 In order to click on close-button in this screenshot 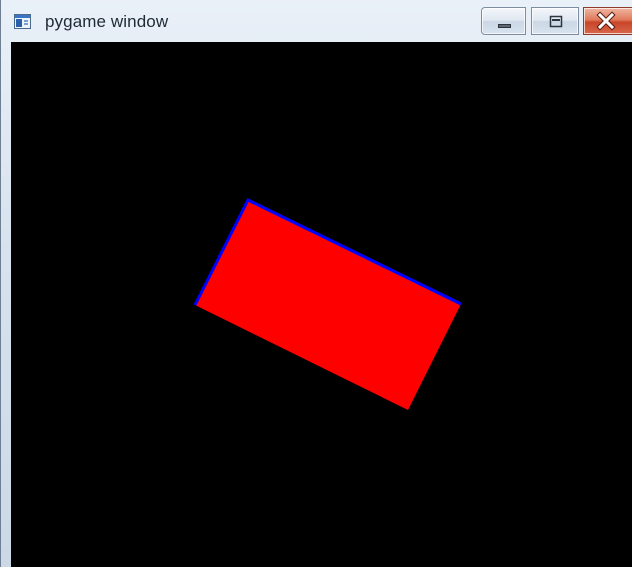, I will do `click(607, 21)`.